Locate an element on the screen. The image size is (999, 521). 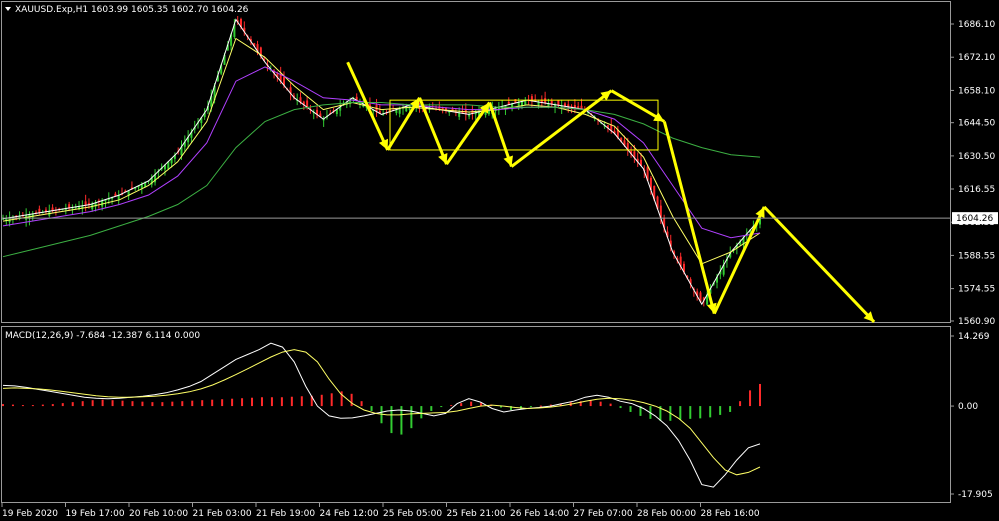
time-tick-label: 21 Feb 03:00 is located at coordinates (222, 514).